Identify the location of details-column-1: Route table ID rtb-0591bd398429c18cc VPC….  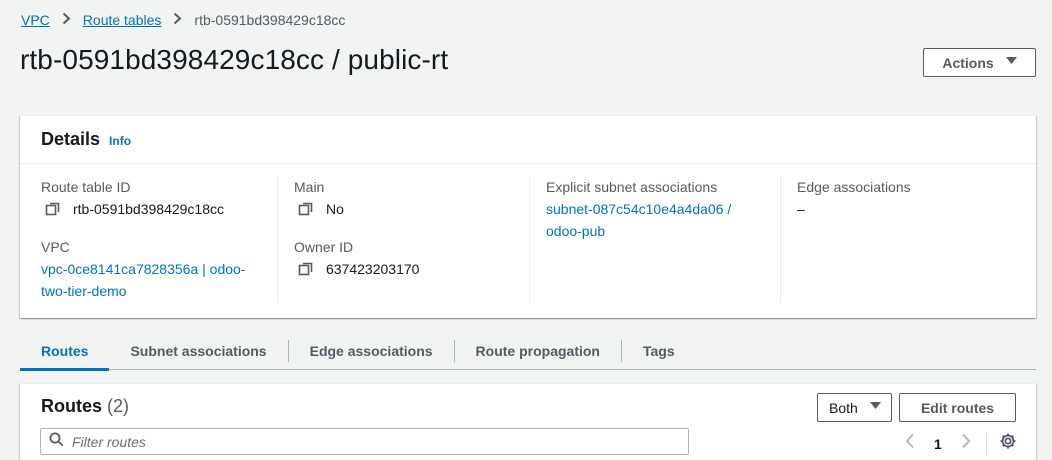
(159, 239).